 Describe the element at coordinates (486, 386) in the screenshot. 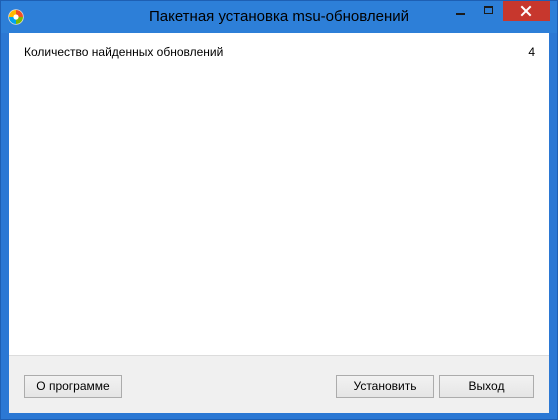

I see `exit-button: Выход` at that location.